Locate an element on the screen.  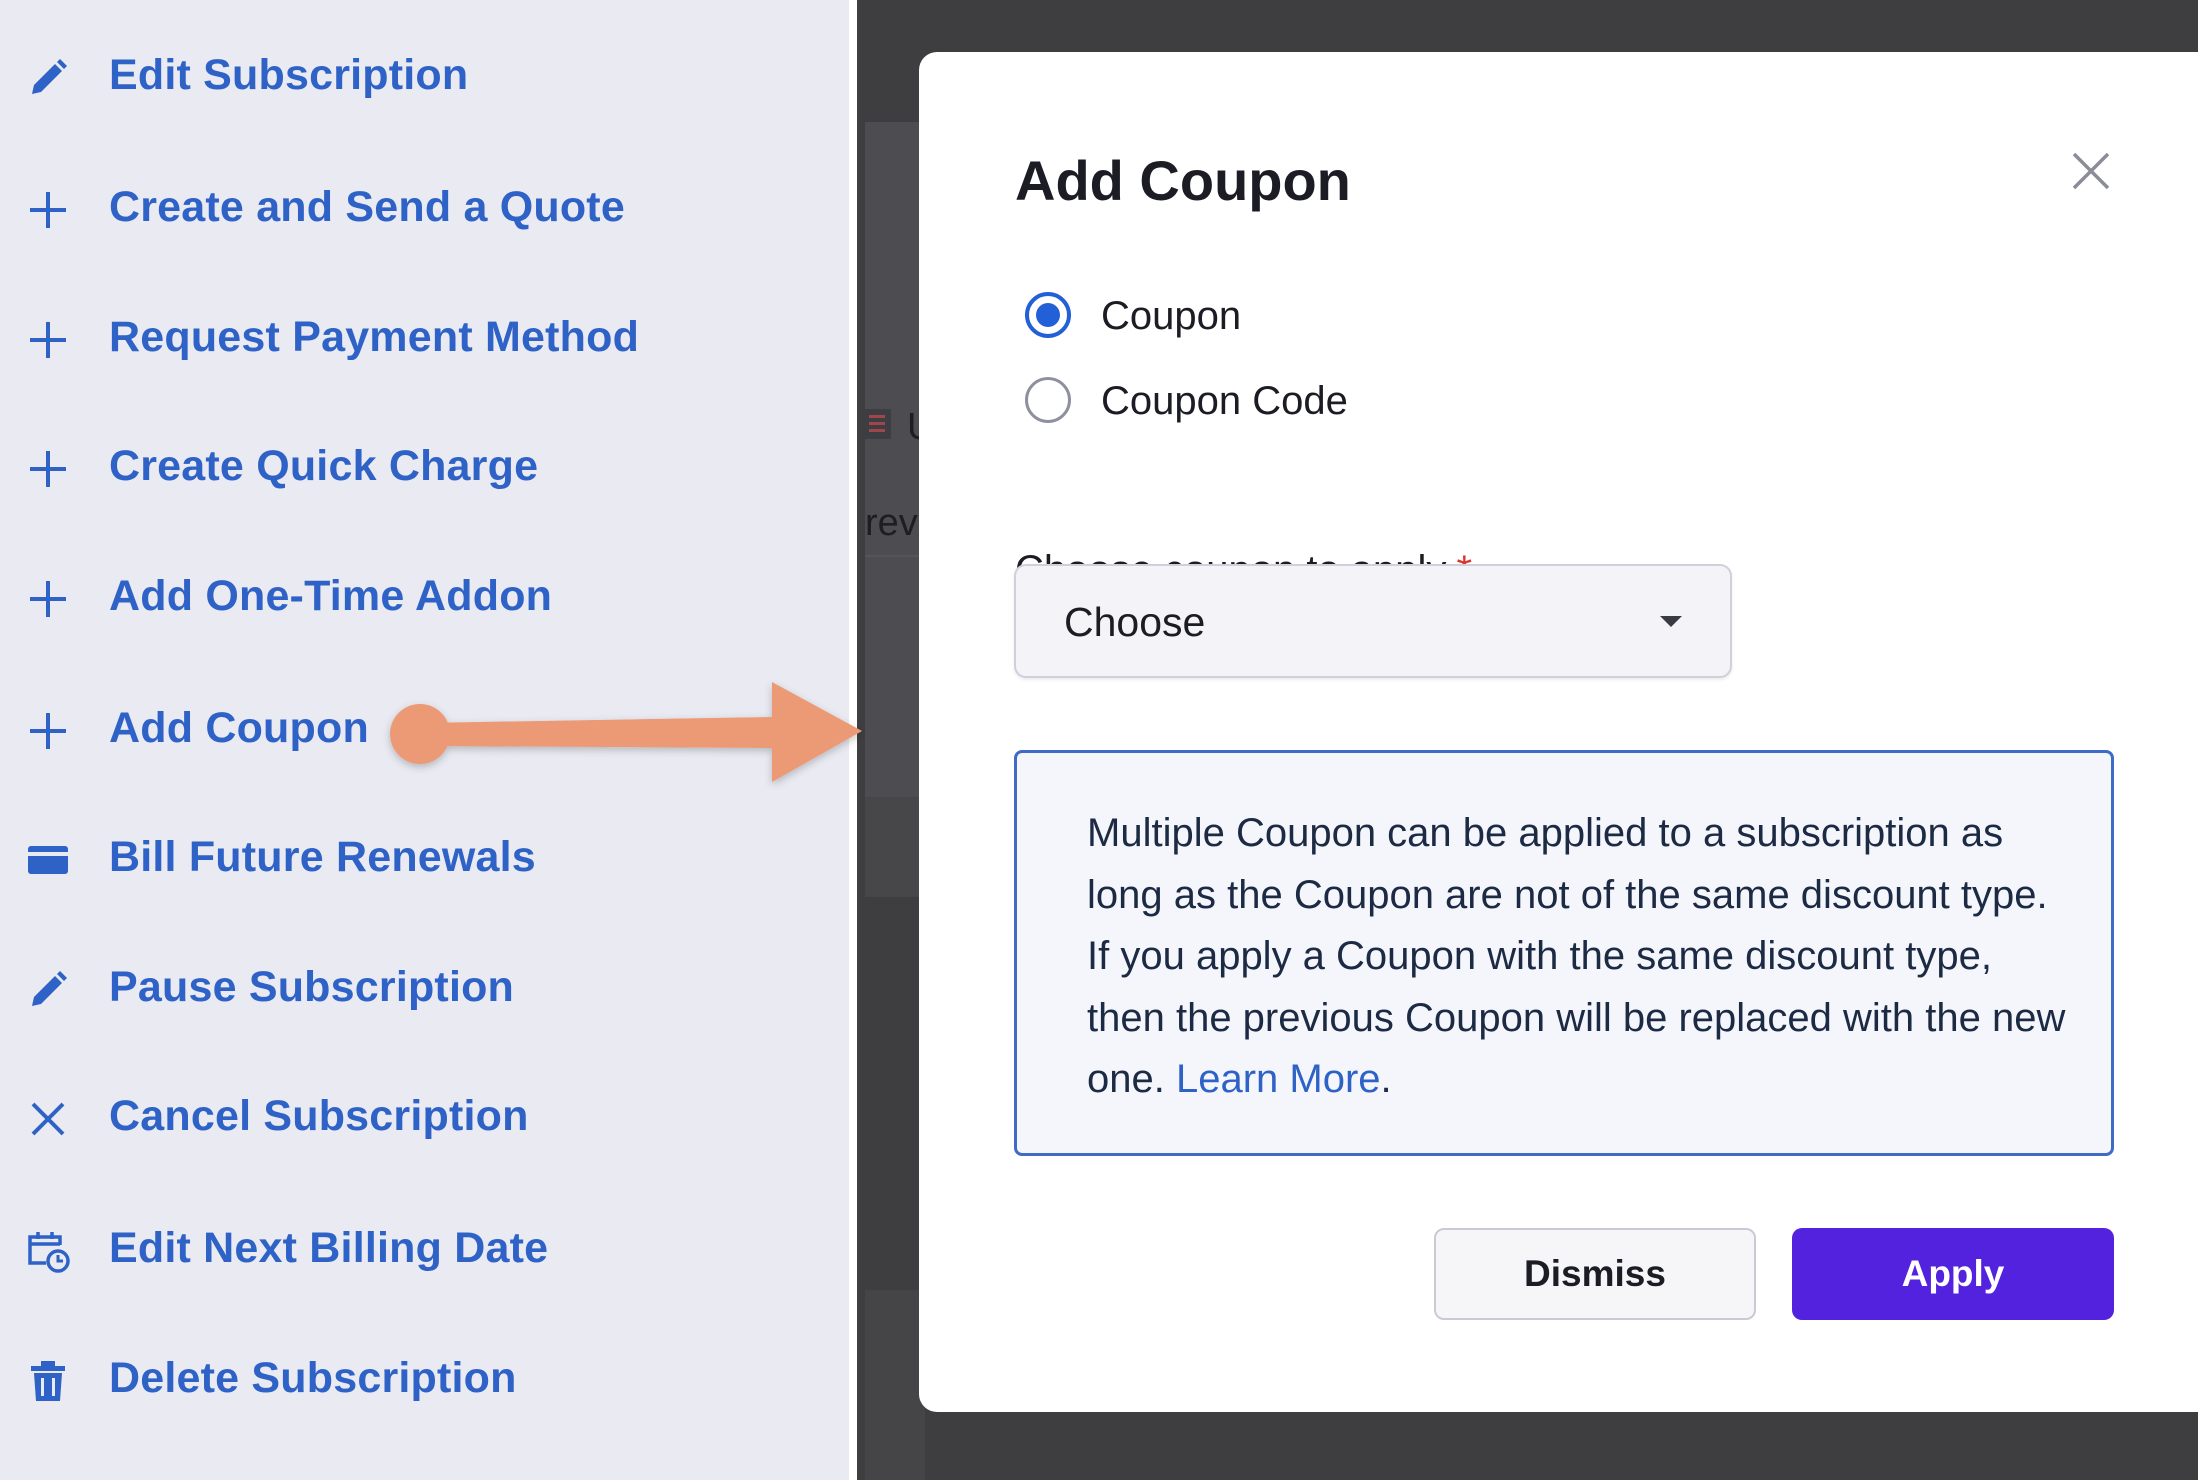
card-icon is located at coordinates (48, 860).